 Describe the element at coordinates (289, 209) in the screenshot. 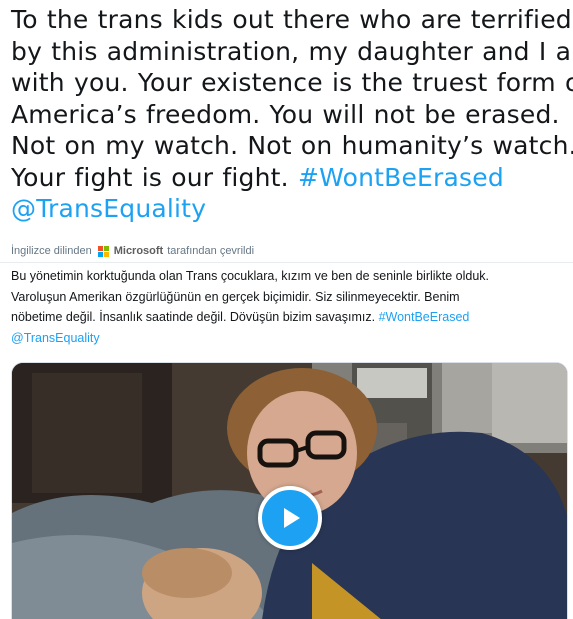

I see `tweet-line: @TransEquality` at that location.